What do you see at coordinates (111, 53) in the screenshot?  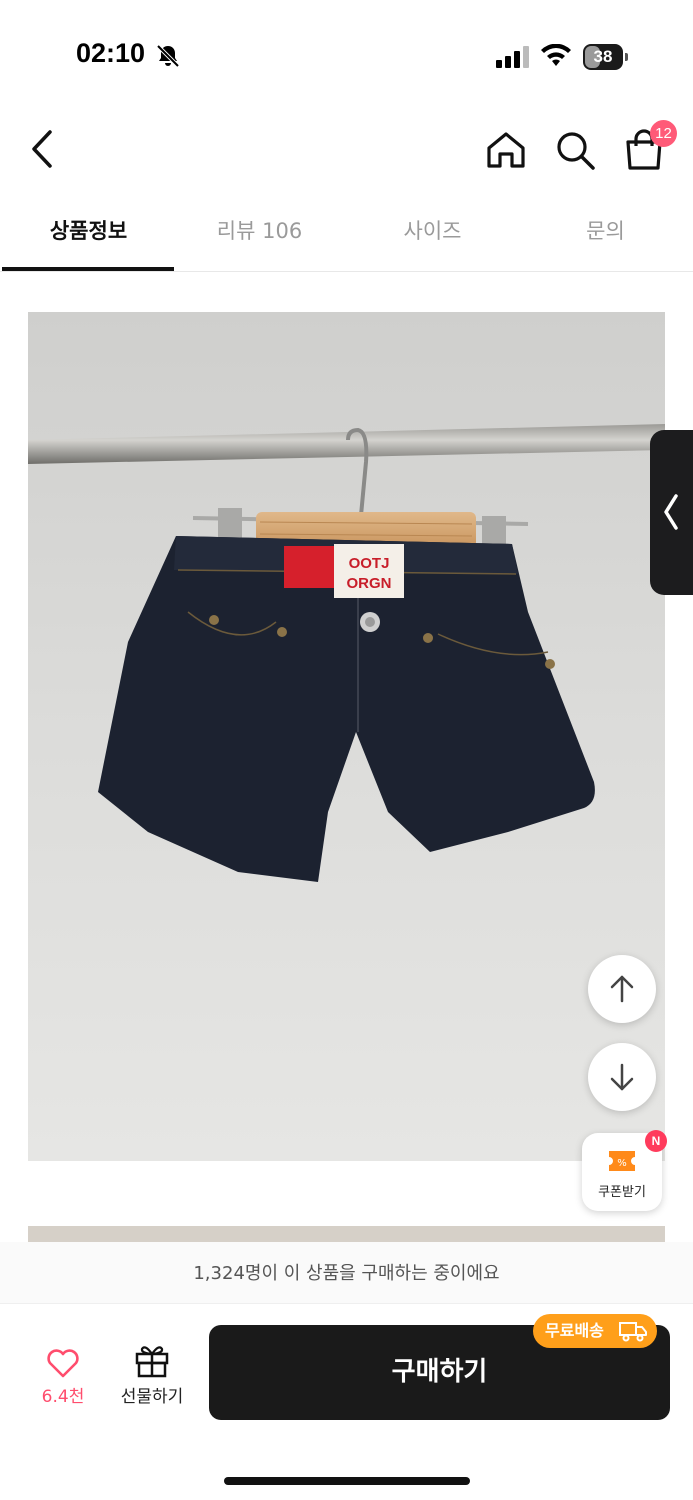 I see `status-time: 02:10` at bounding box center [111, 53].